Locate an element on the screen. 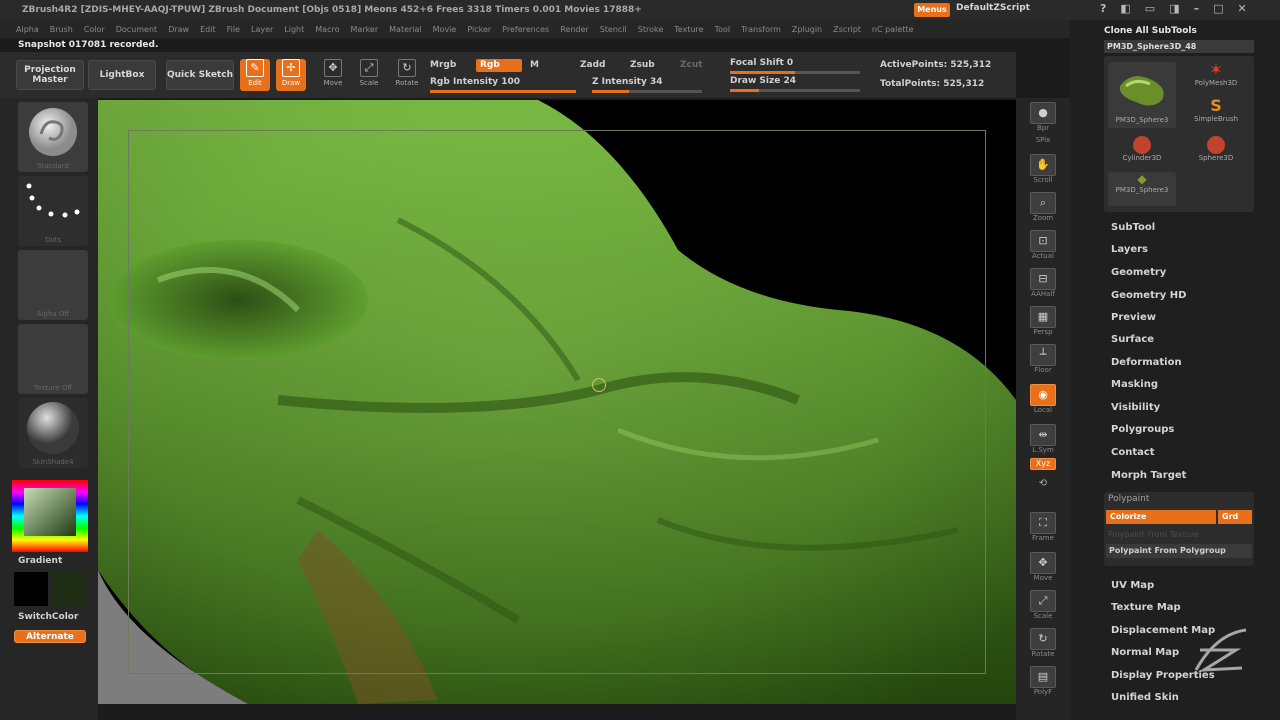 The height and width of the screenshot is (720, 1280). toggle-icon: ◨ is located at coordinates (1174, 8).